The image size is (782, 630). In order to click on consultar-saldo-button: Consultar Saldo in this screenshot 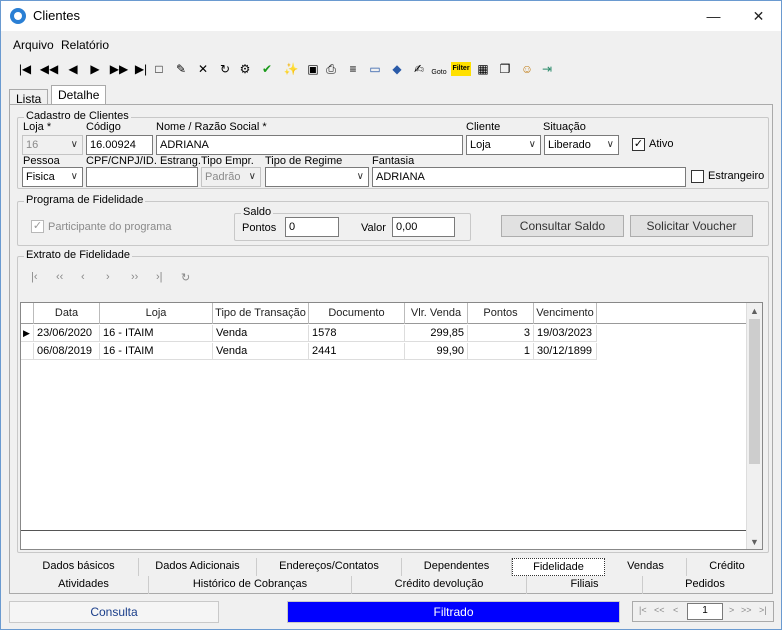, I will do `click(562, 226)`.